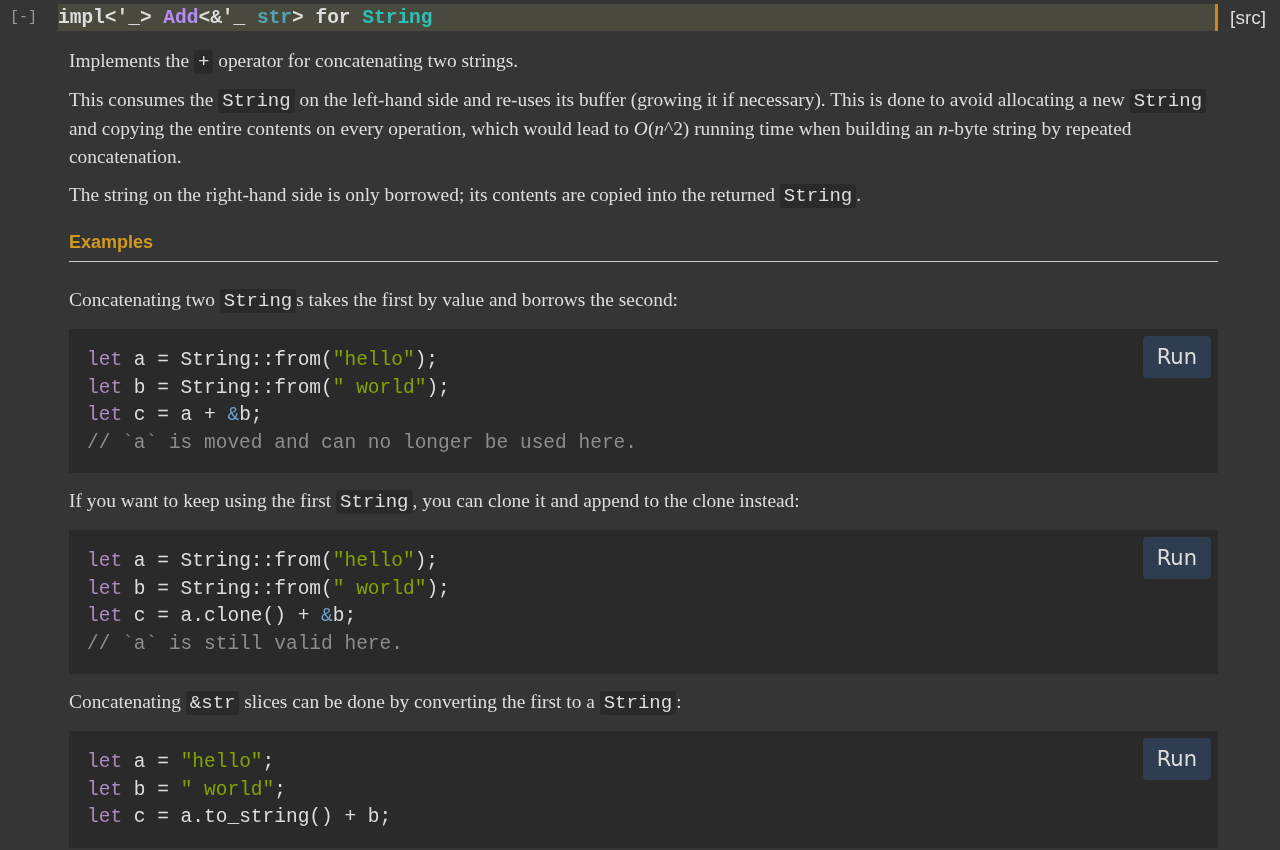 The height and width of the screenshot is (850, 1280). Describe the element at coordinates (222, 616) in the screenshot. I see `code-line: let c = a.clone() + &b;` at that location.